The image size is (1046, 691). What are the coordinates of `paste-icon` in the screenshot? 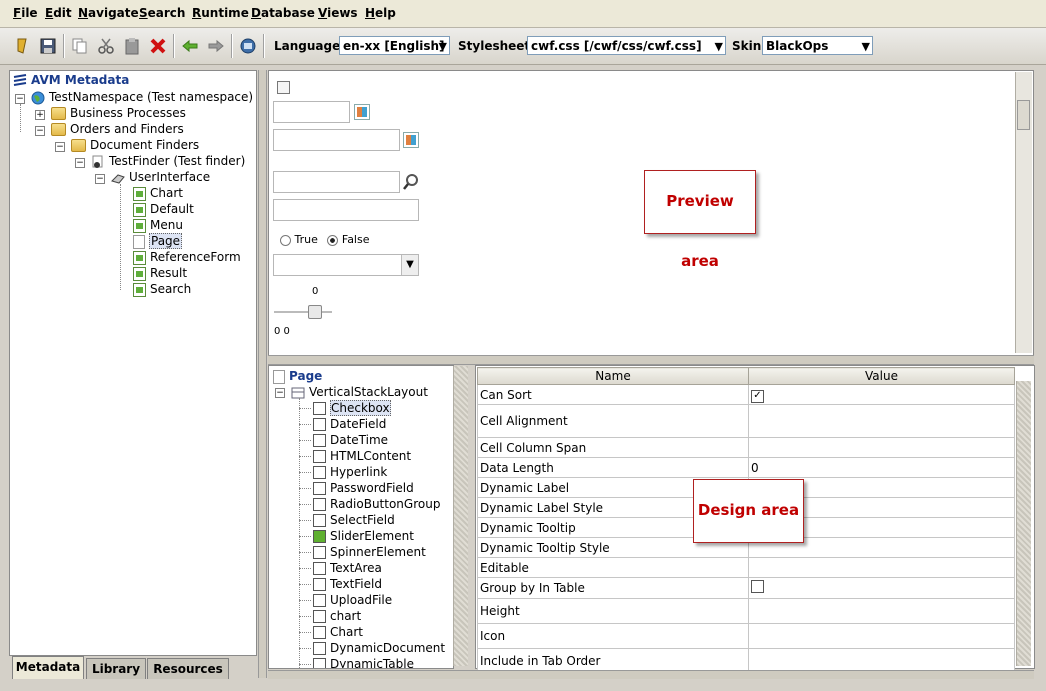 It's located at (132, 46).